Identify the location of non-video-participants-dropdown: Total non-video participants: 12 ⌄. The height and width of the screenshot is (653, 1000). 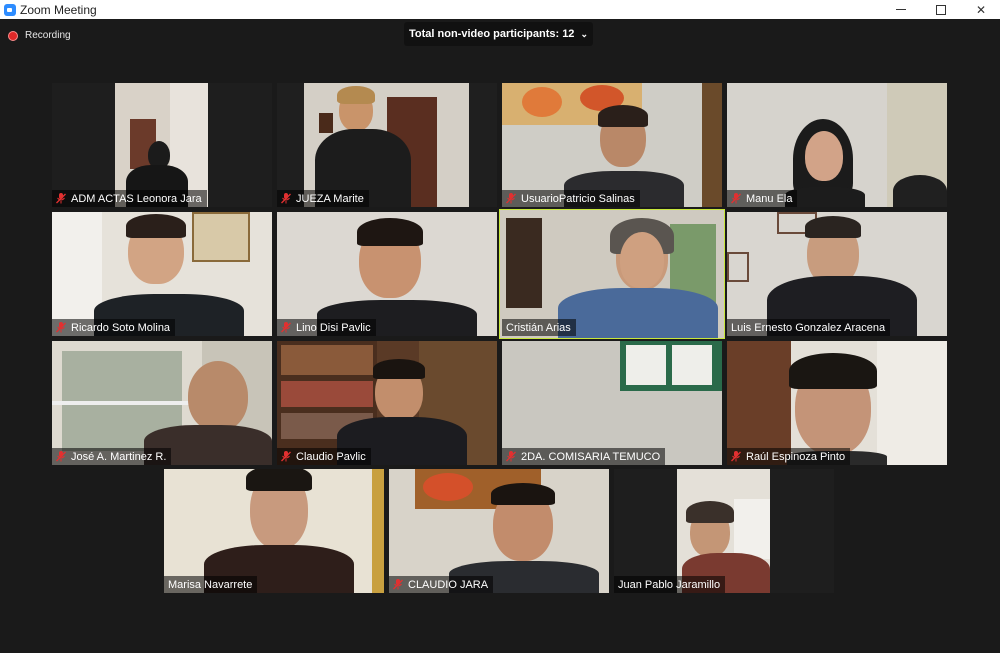
(498, 34).